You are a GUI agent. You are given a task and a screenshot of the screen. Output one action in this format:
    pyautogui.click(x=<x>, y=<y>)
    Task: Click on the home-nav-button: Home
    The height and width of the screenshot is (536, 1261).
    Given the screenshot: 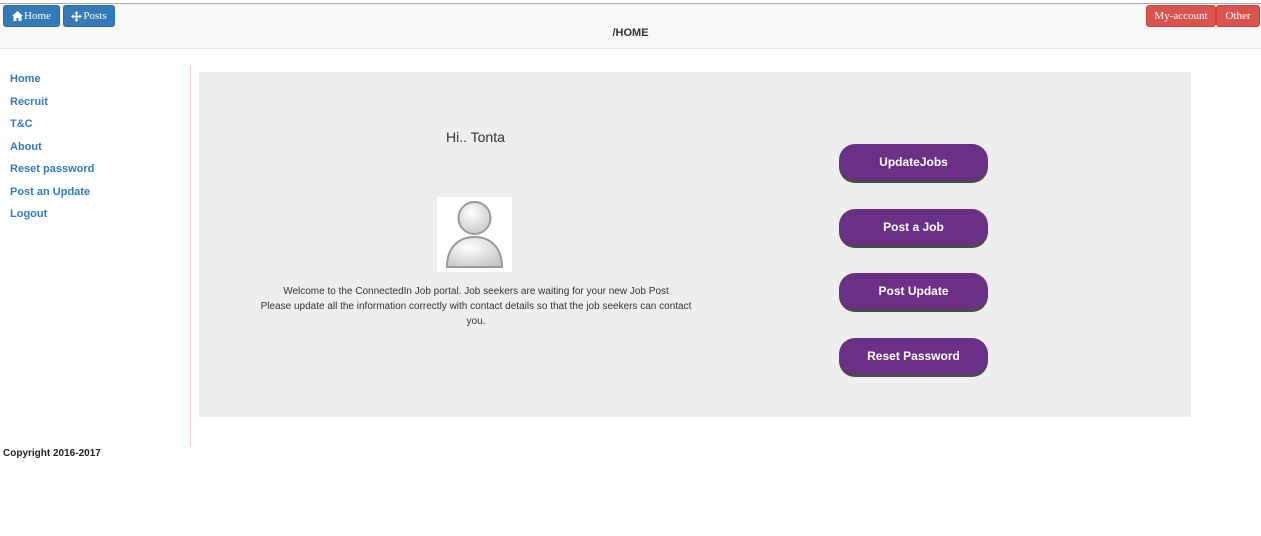 What is the action you would take?
    pyautogui.click(x=31, y=16)
    